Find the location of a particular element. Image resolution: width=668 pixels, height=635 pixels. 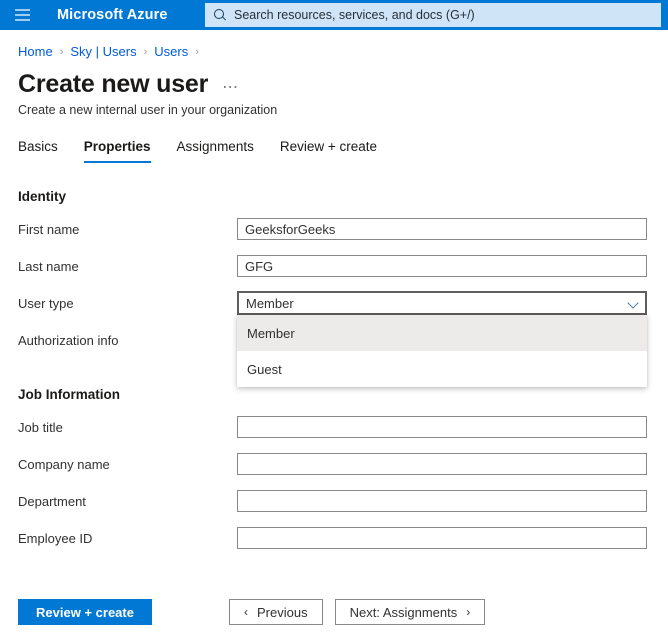

breadcrumb-item-users: Users is located at coordinates (171, 51).